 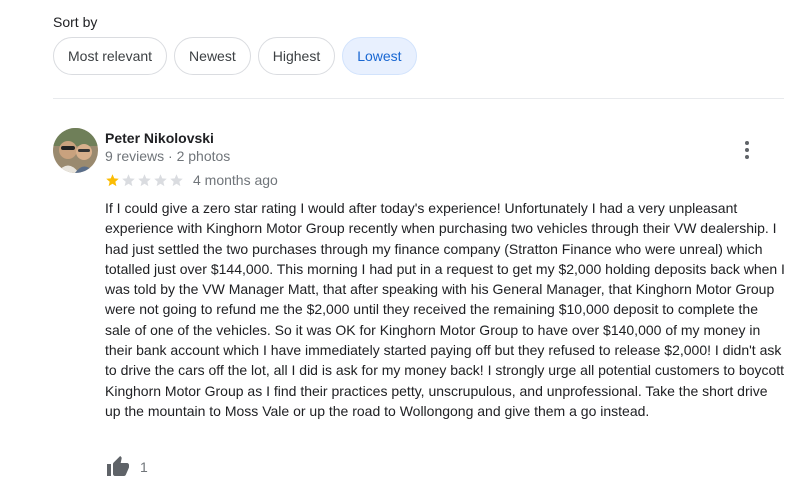 What do you see at coordinates (75, 22) in the screenshot?
I see `sort-by-label: Sort by` at bounding box center [75, 22].